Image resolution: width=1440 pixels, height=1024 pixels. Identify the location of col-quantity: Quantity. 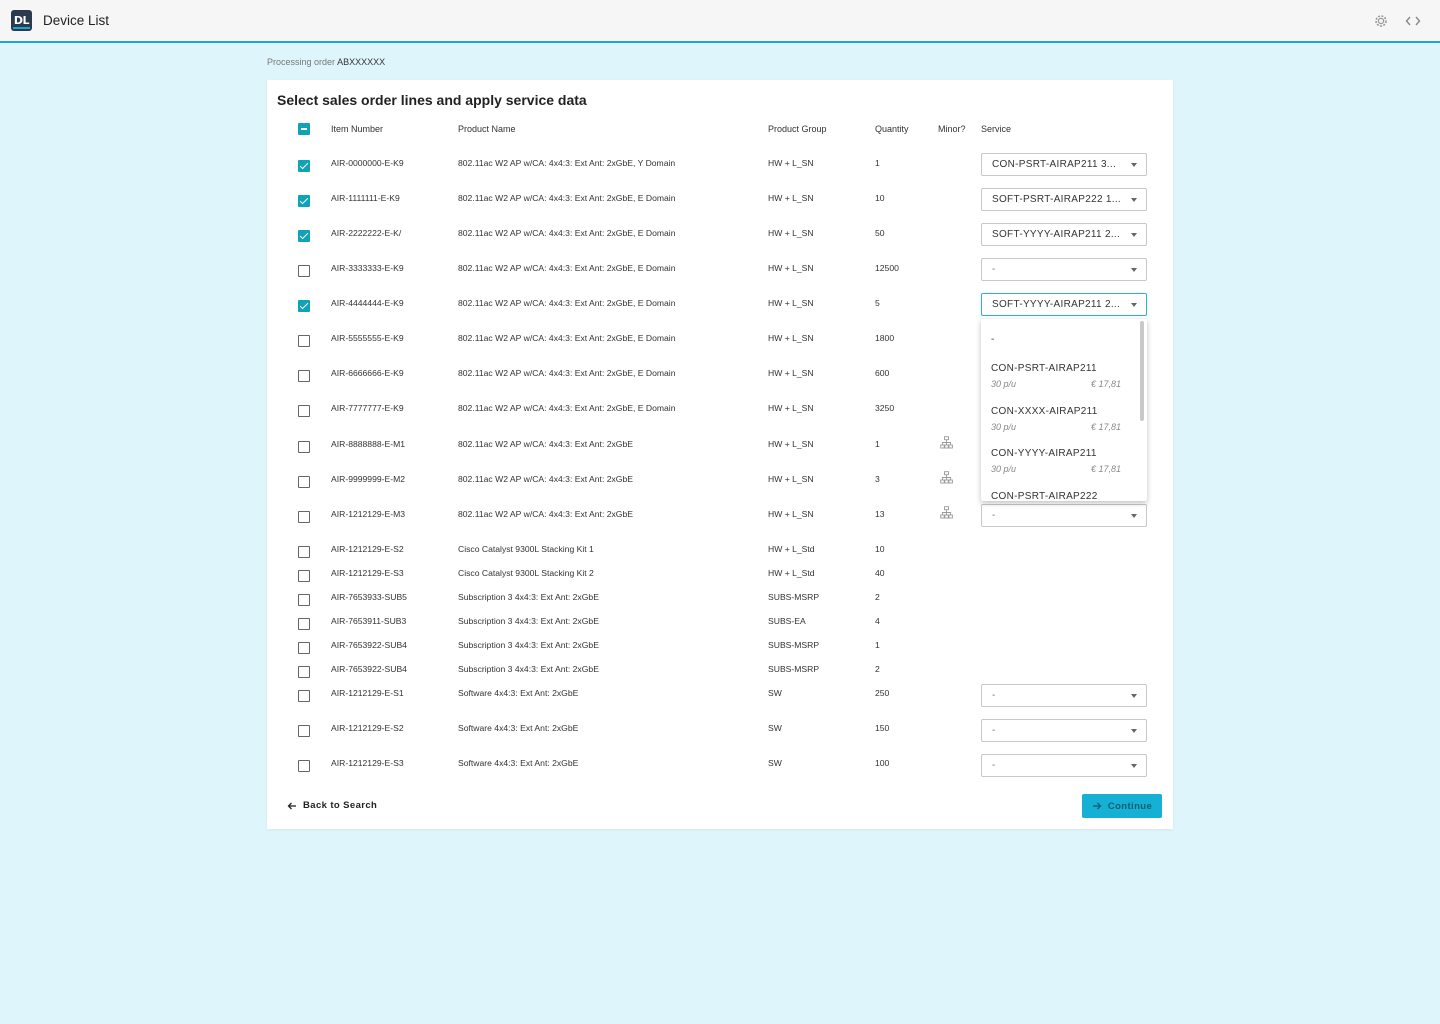
(892, 129).